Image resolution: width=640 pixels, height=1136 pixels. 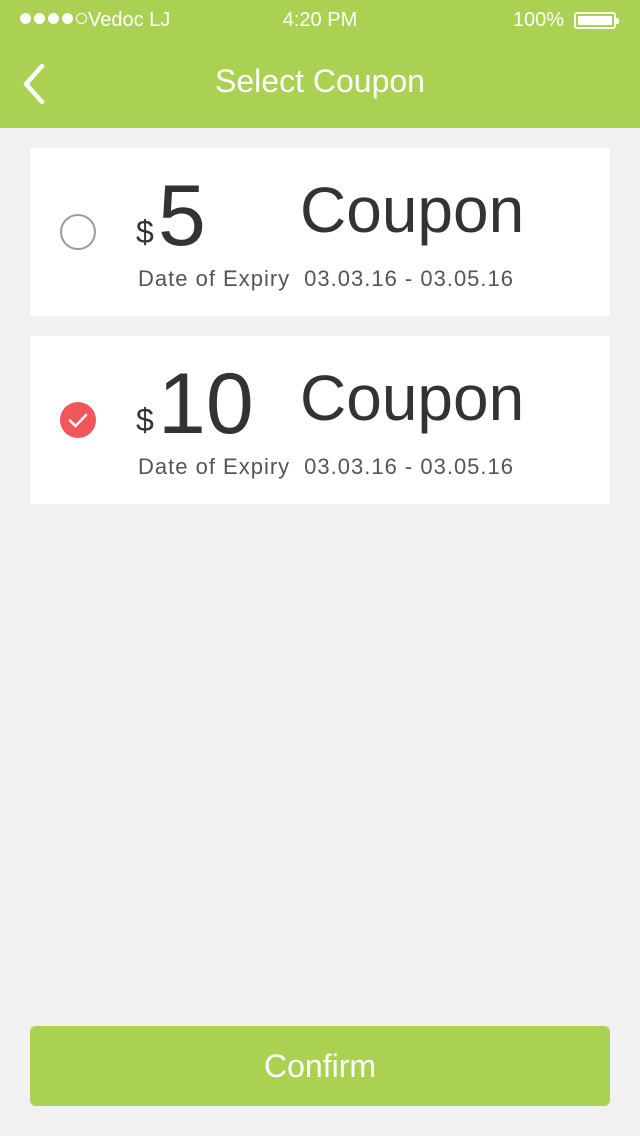 I want to click on battery-icon, so click(x=596, y=20).